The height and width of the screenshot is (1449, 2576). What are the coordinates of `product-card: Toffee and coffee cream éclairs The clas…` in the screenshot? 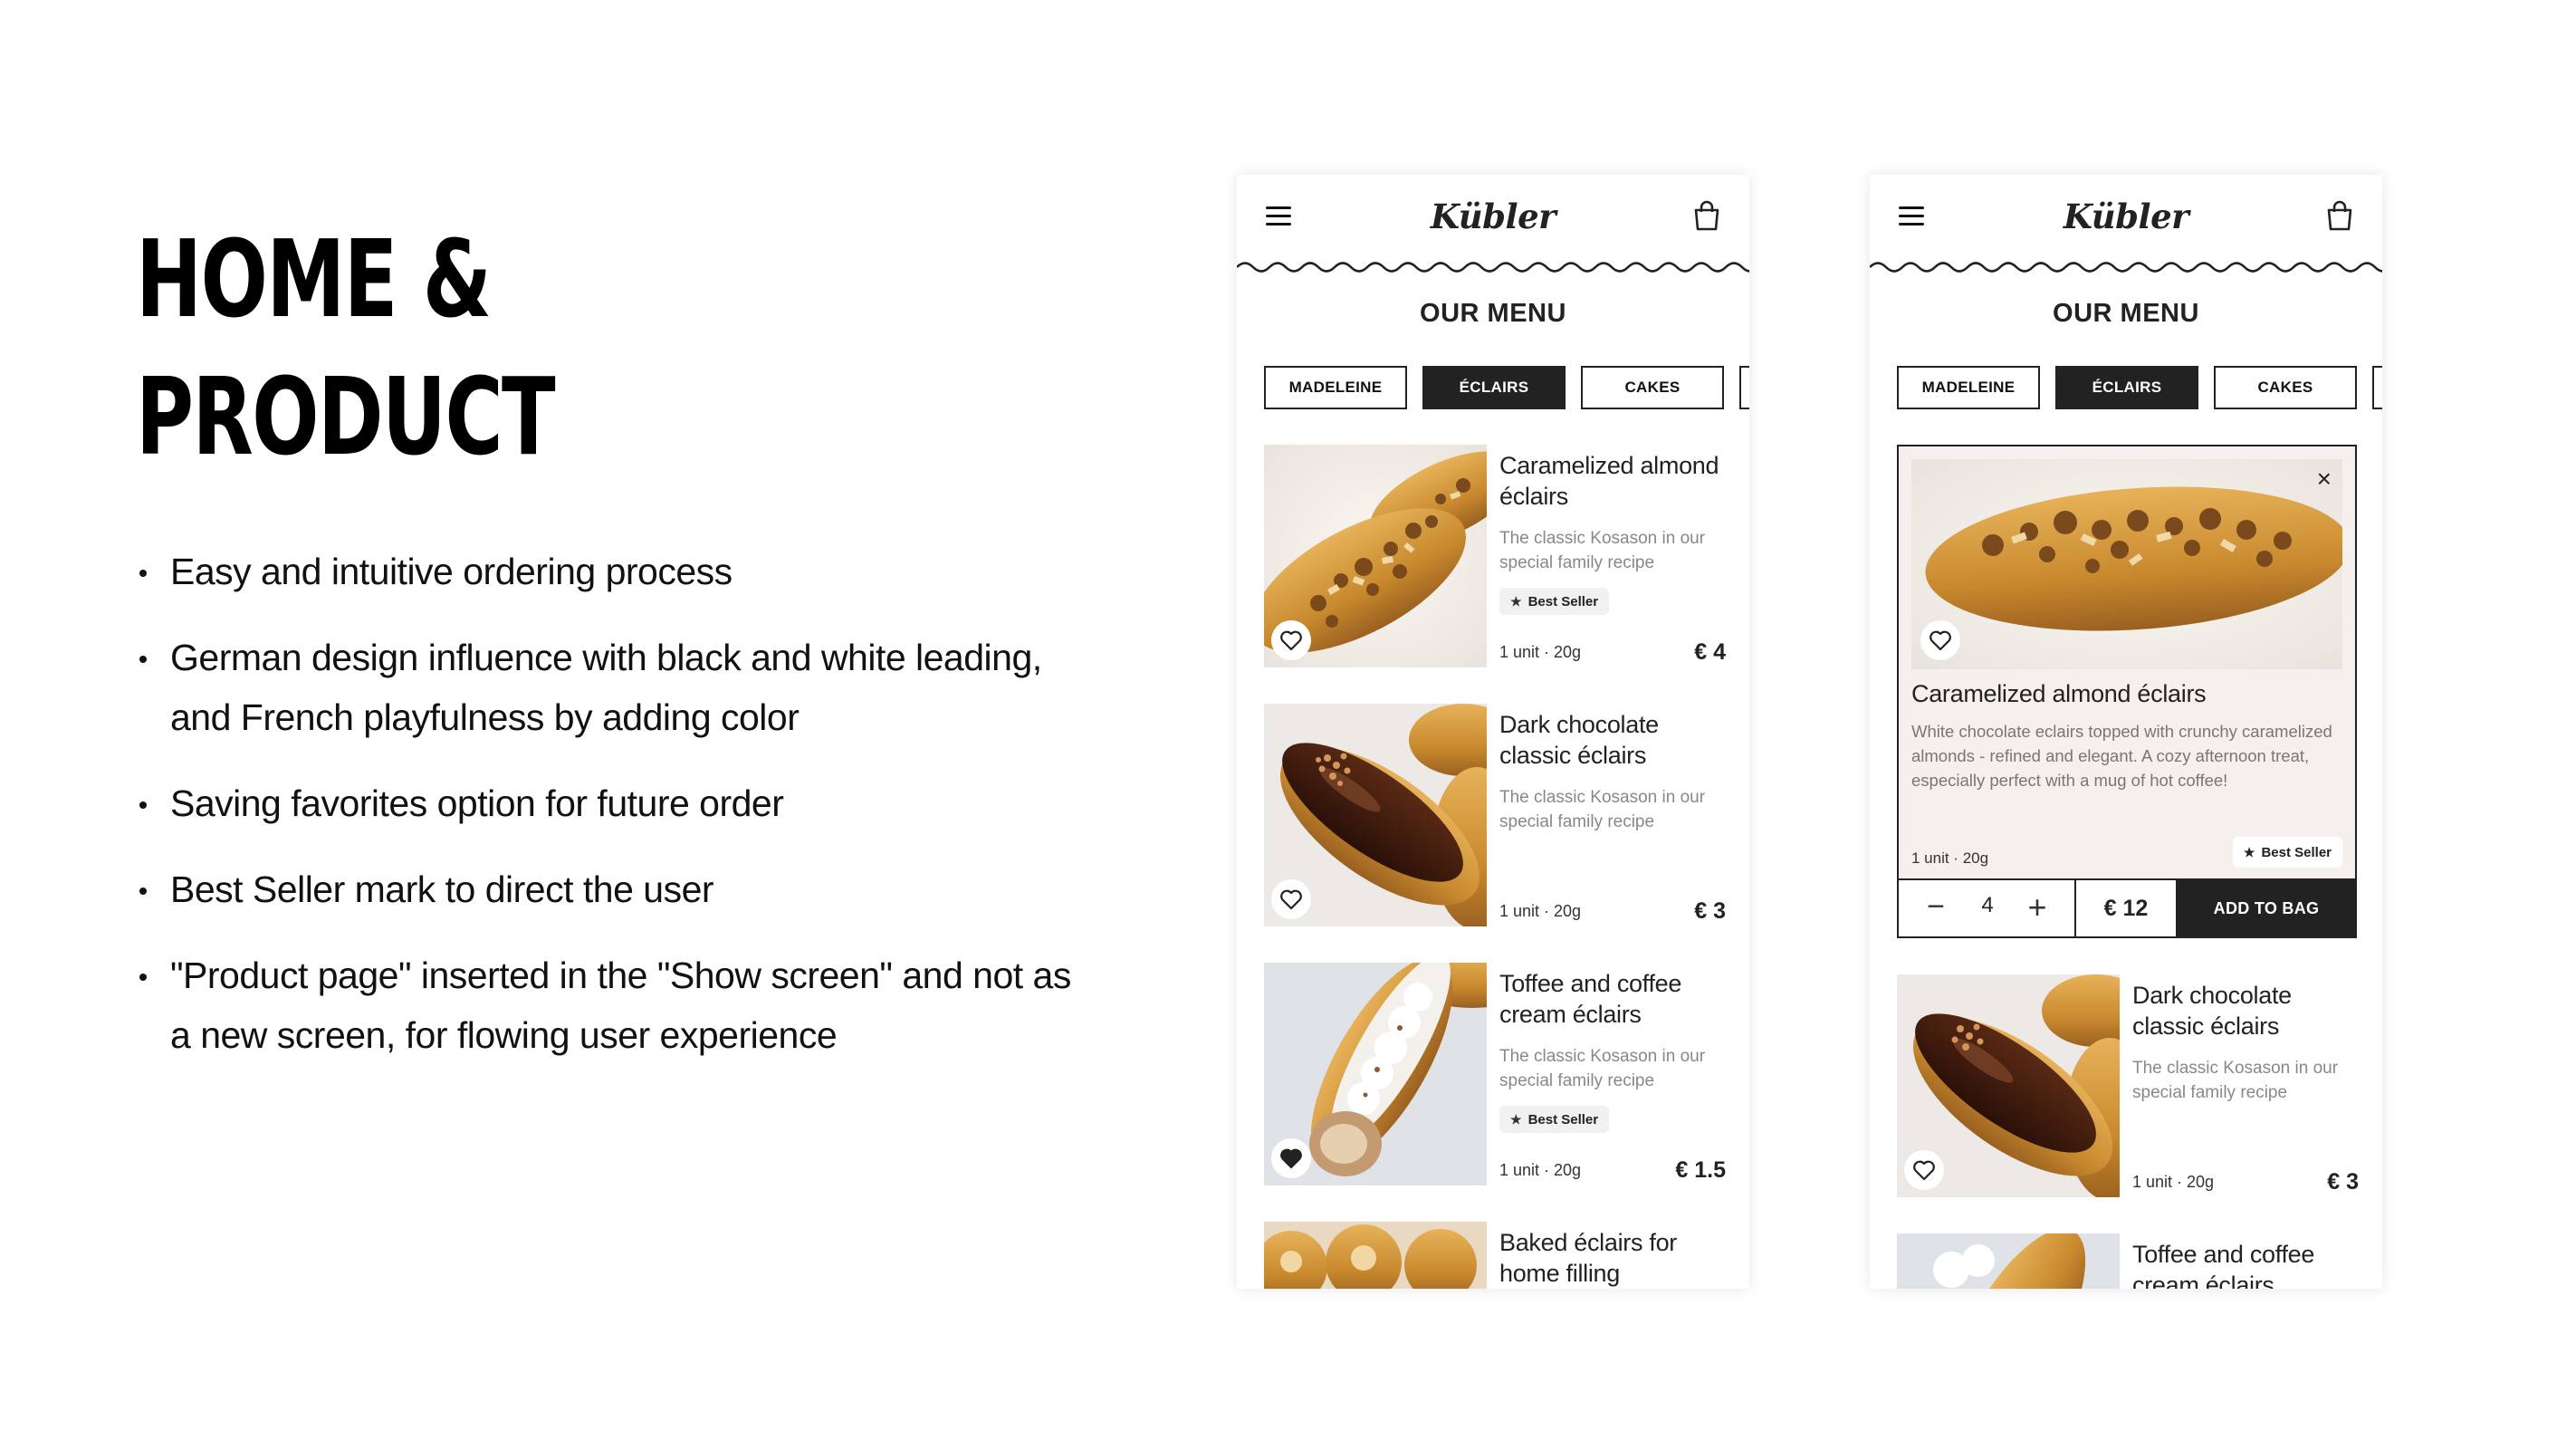 It's located at (1495, 1074).